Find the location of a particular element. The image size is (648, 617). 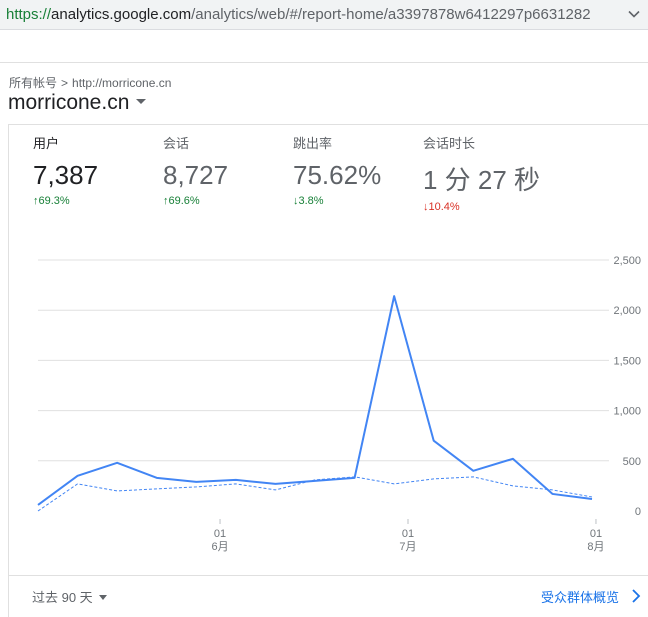

property-selector: morricone.cn is located at coordinates (77, 103).